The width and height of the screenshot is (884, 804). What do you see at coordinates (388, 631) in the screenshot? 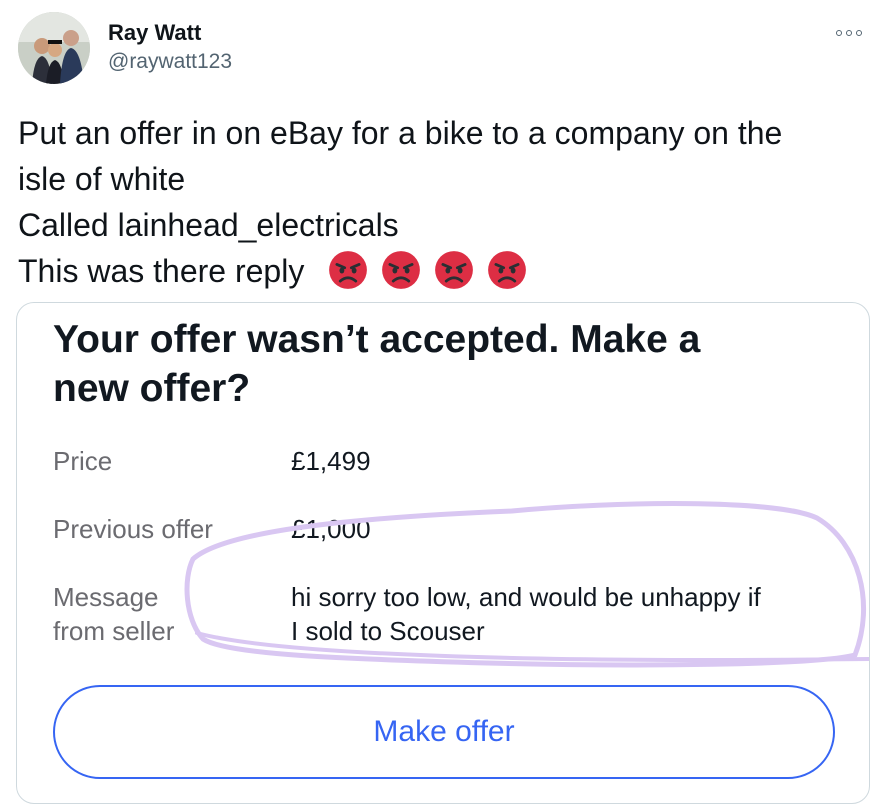
I see `seller-message-line: I sold to Scouser` at bounding box center [388, 631].